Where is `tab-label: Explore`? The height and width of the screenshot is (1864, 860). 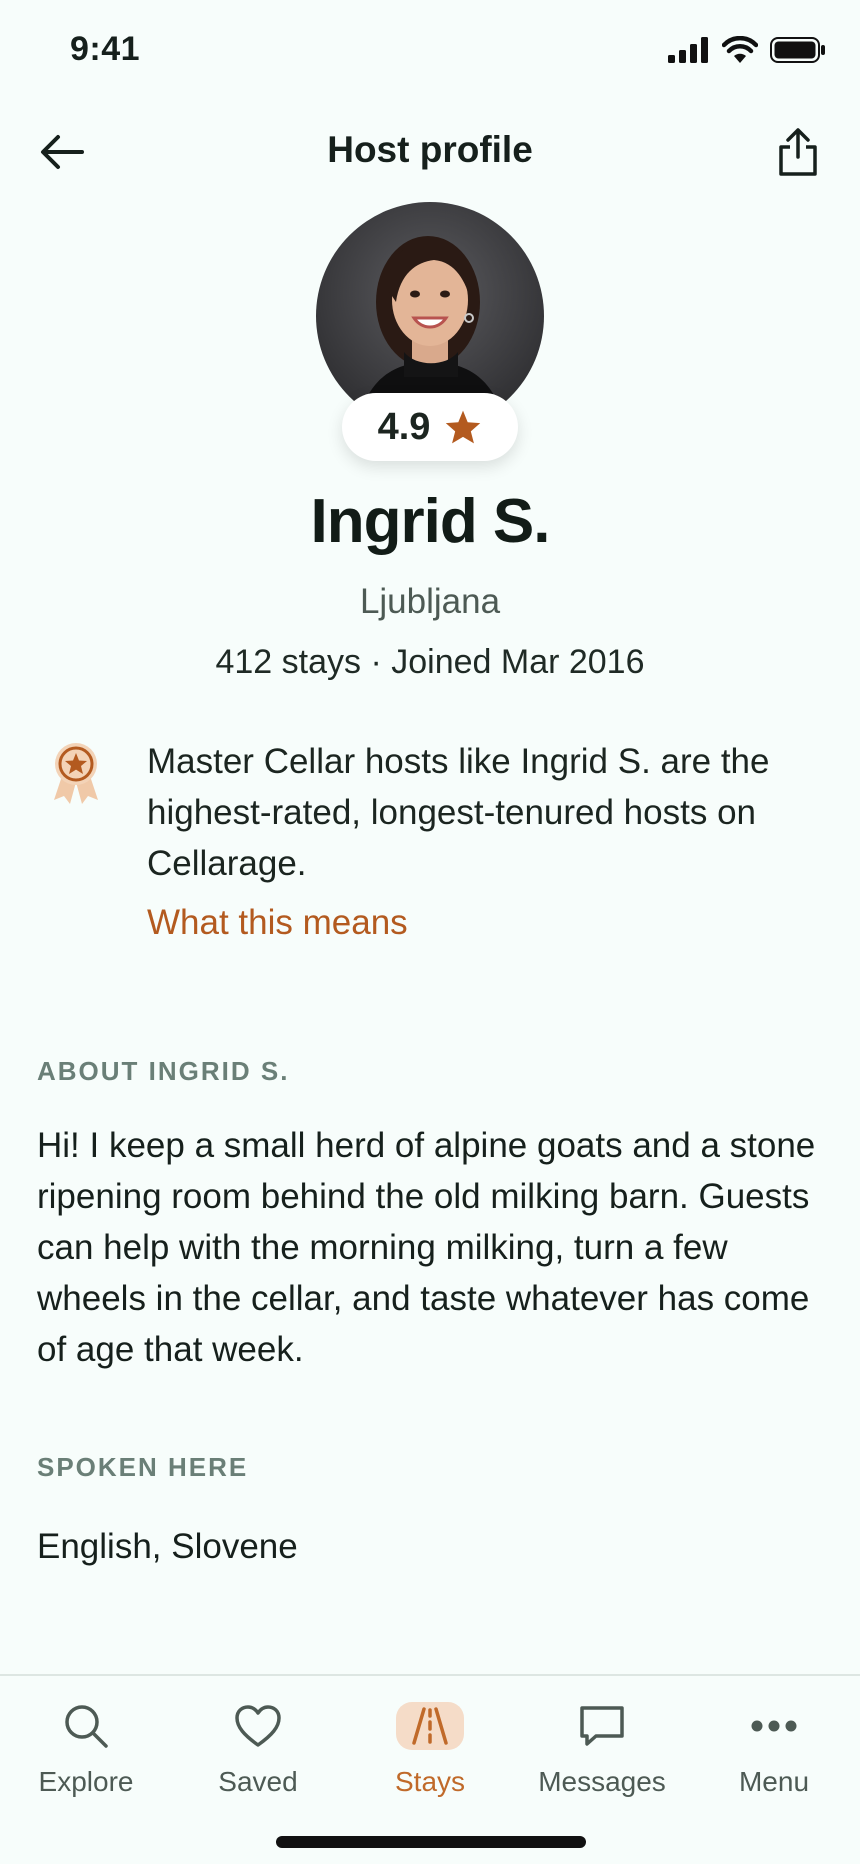
tab-label: Explore is located at coordinates (86, 1781).